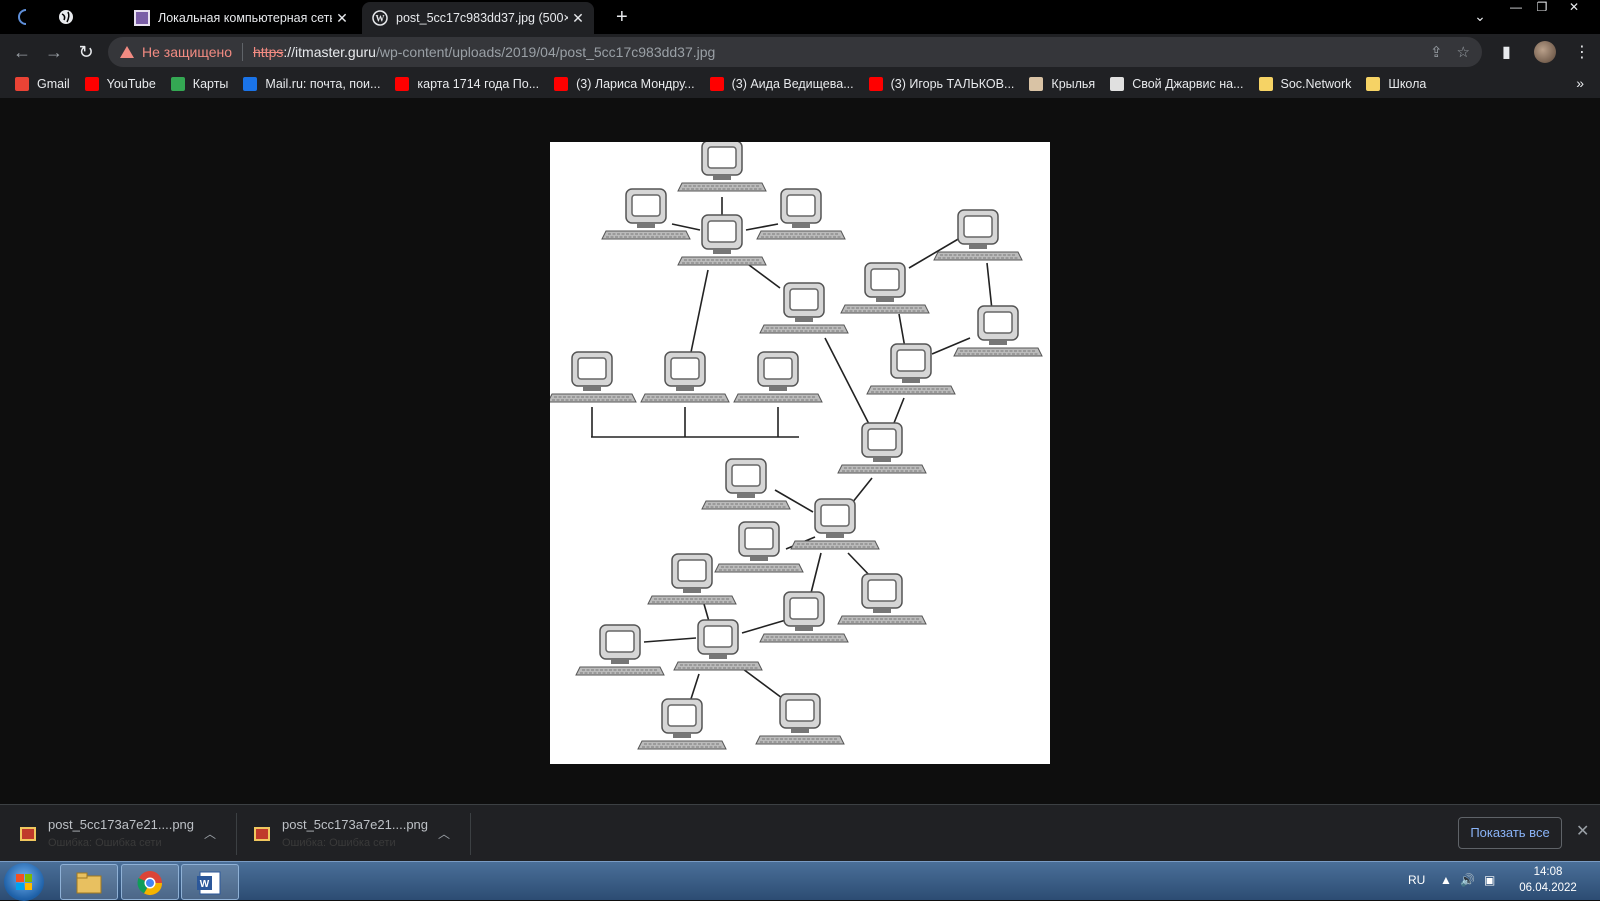 The image size is (1600, 901). What do you see at coordinates (22, 52) in the screenshot?
I see `back-button: ←` at bounding box center [22, 52].